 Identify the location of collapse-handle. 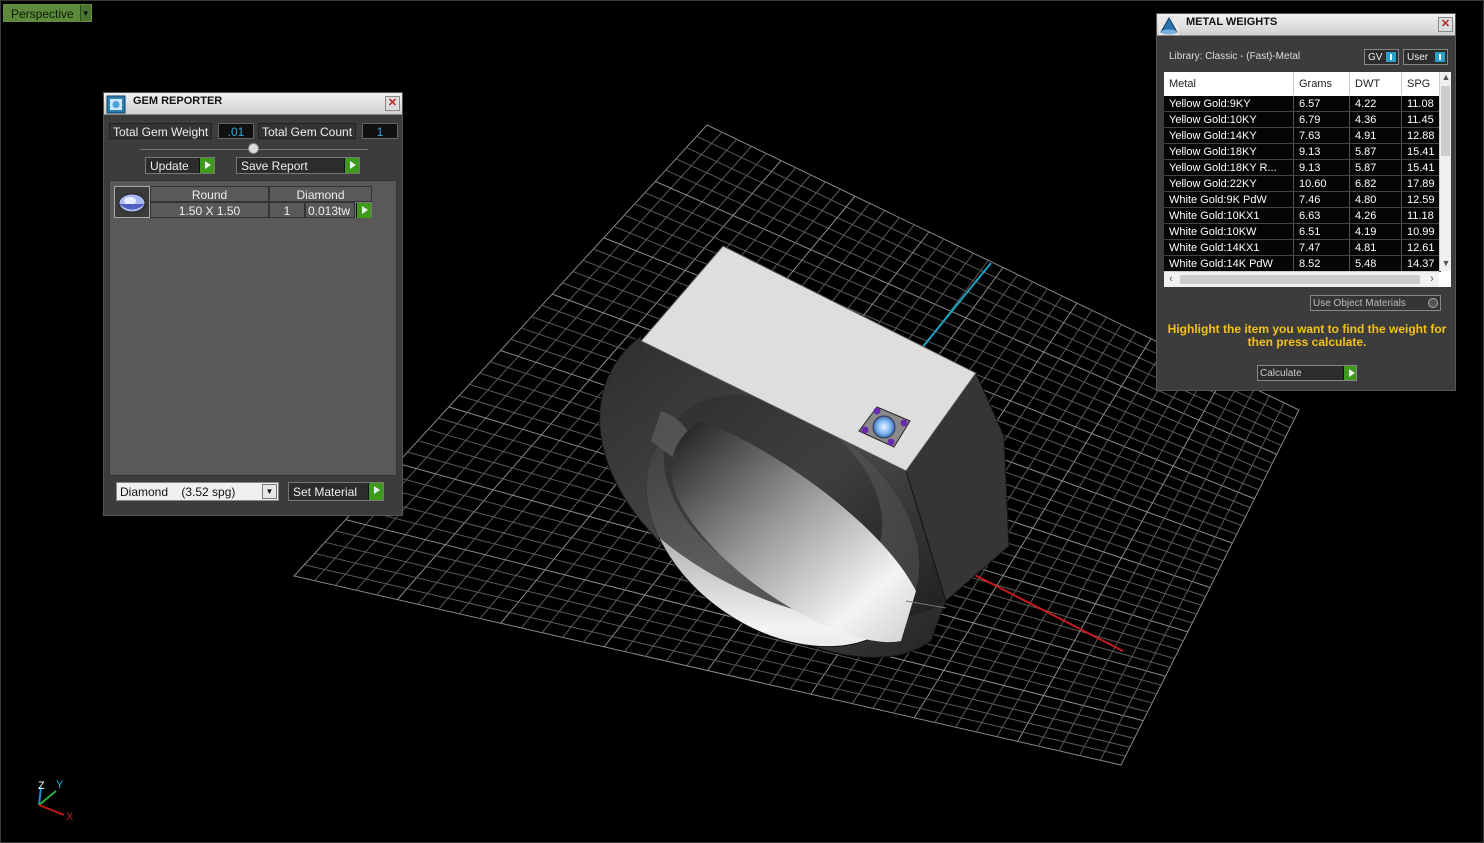
(253, 148).